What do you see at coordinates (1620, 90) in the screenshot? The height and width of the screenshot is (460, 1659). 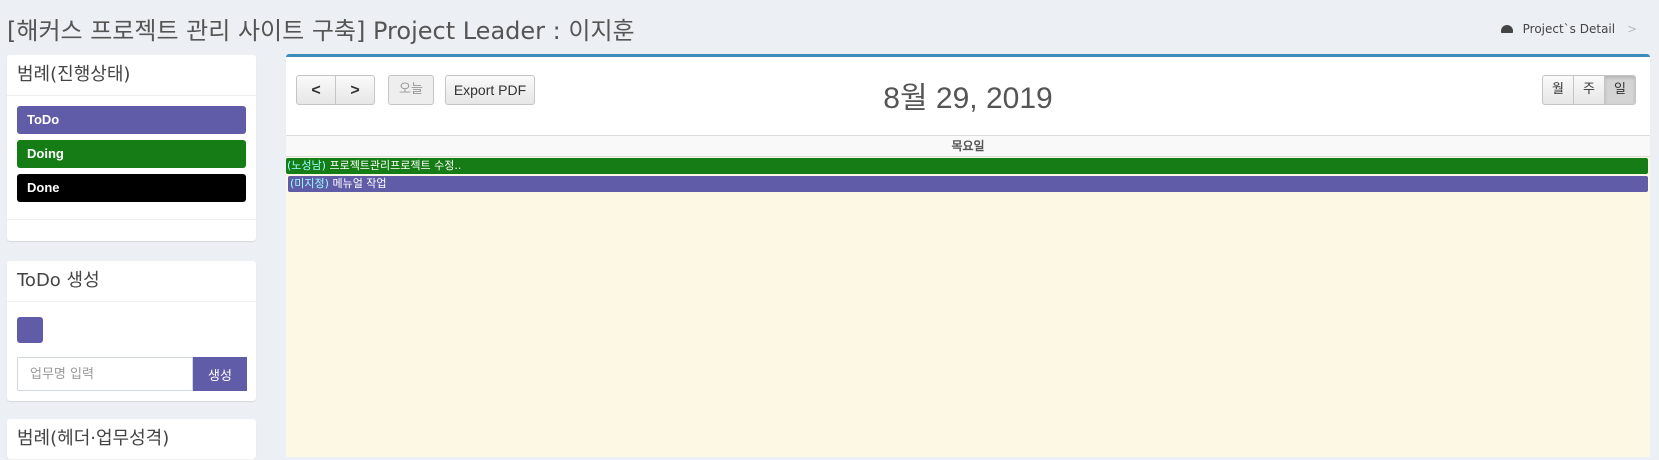 I see `view-day-button: 일` at bounding box center [1620, 90].